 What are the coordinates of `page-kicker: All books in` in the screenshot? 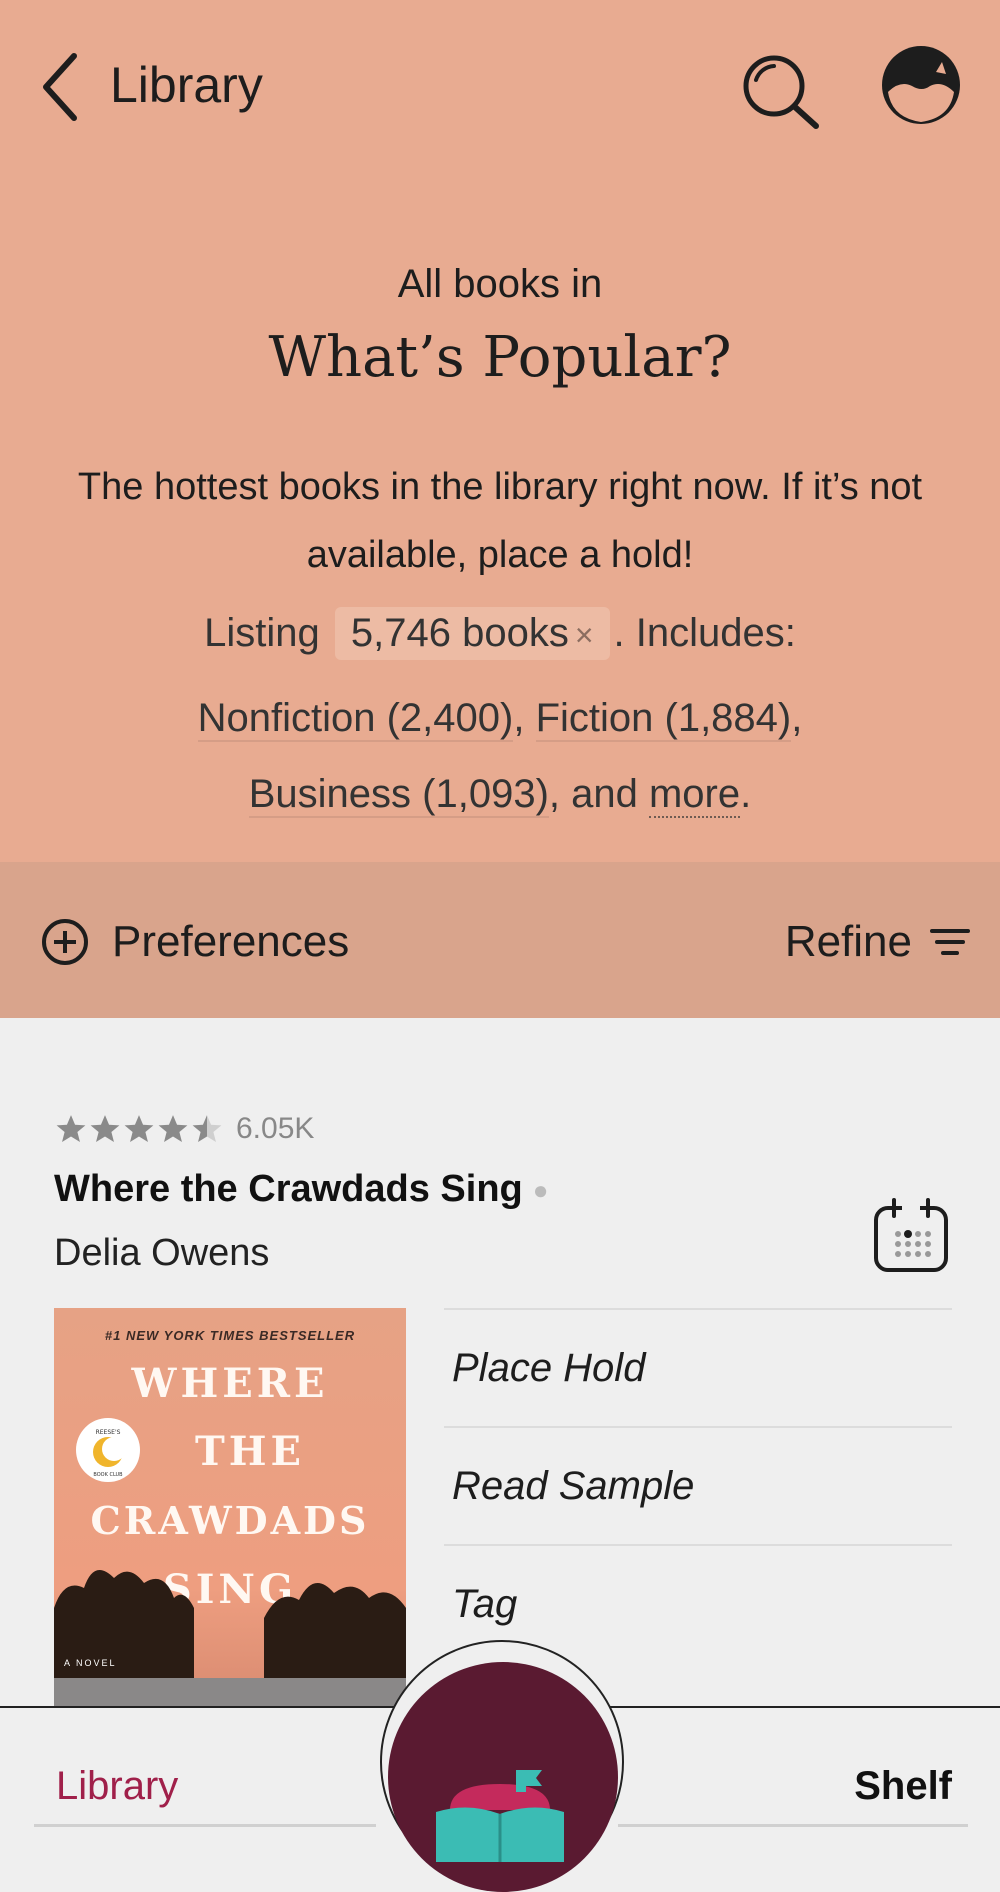 It's located at (500, 284).